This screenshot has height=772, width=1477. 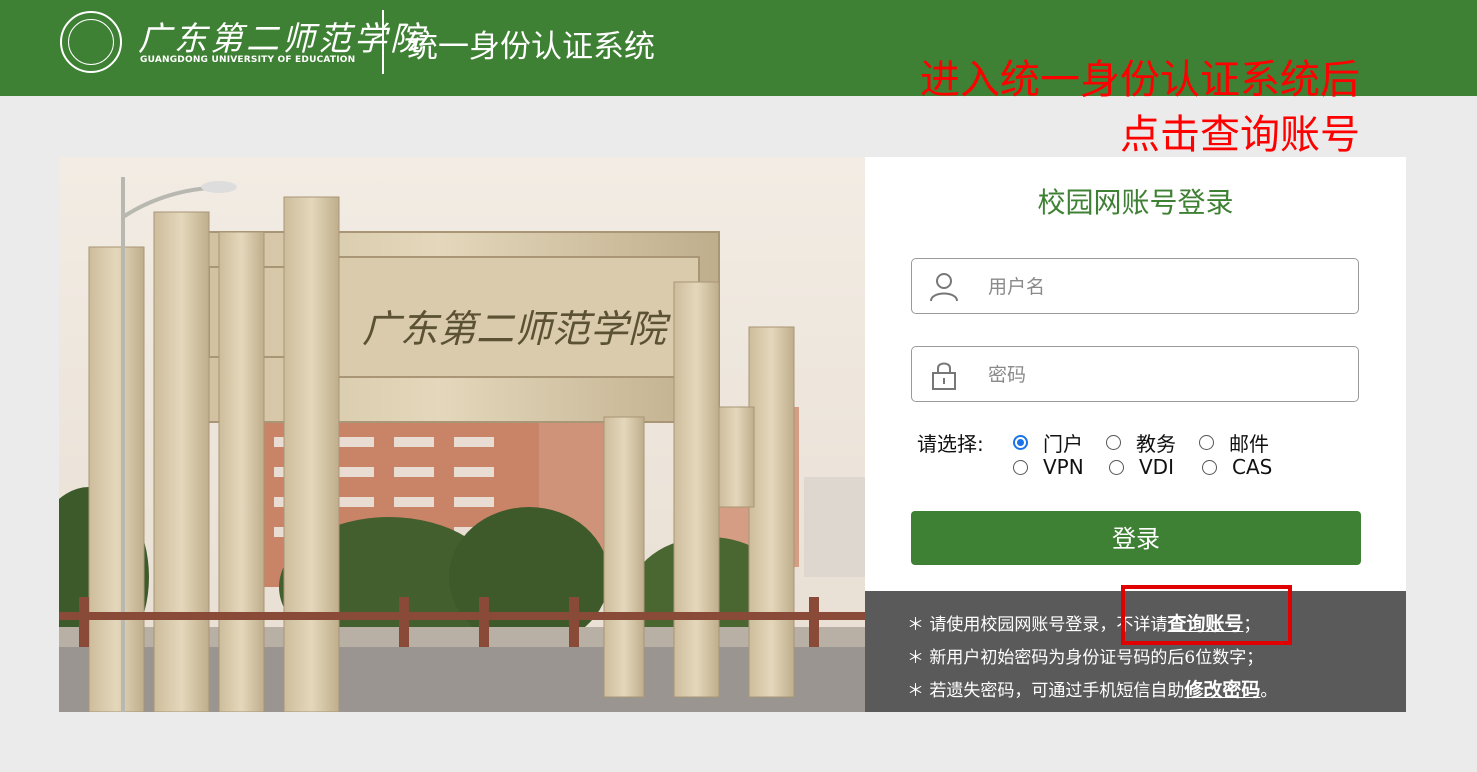 I want to click on radio-mail: 邮件, so click(x=1234, y=442).